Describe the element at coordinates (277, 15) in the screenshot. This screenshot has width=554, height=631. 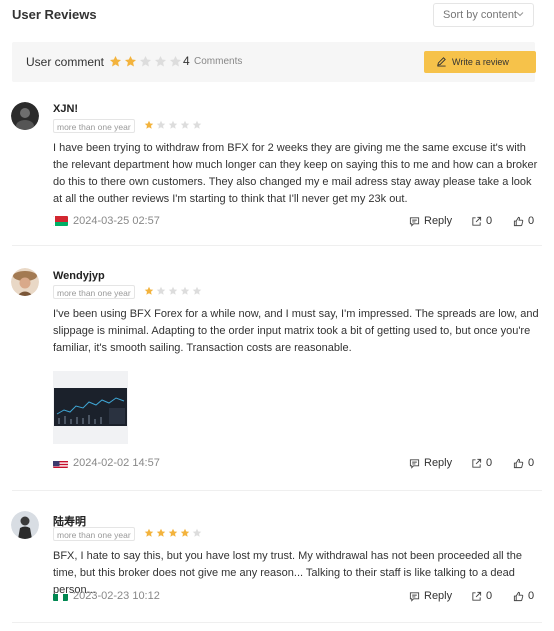
I see `reviews-header: User Reviews Sort by content` at that location.